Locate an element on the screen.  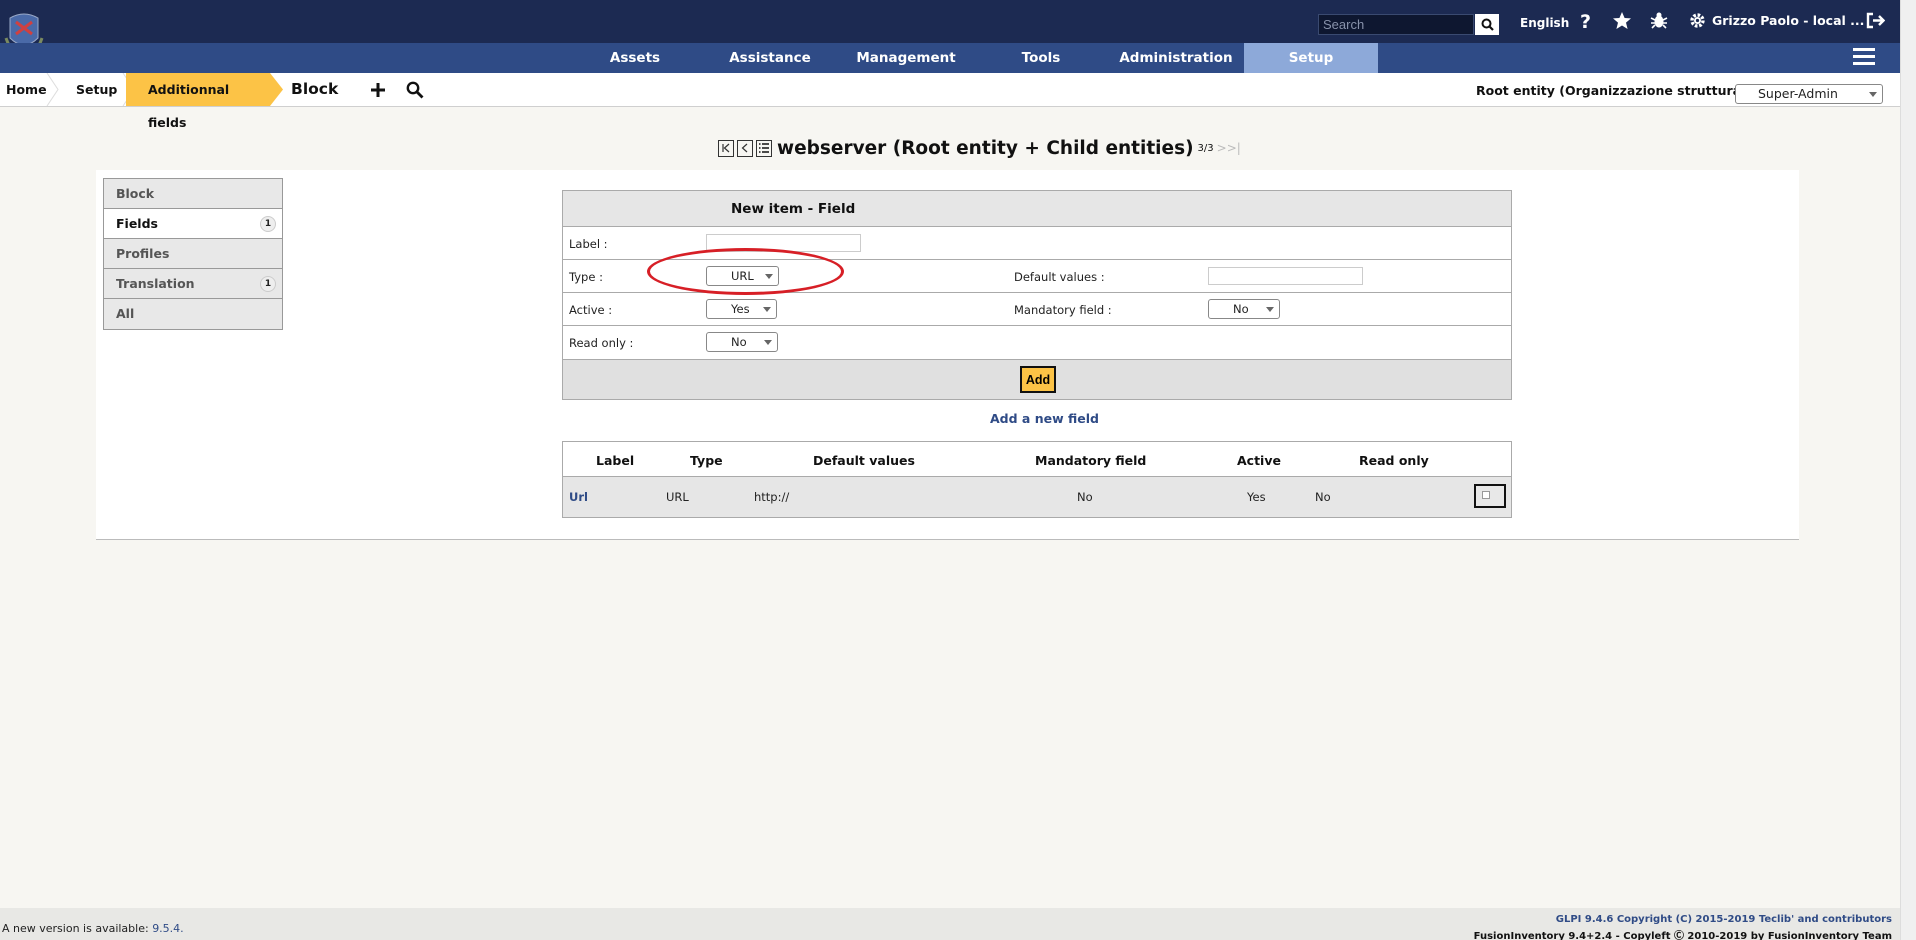
previous-item-button is located at coordinates (745, 148).